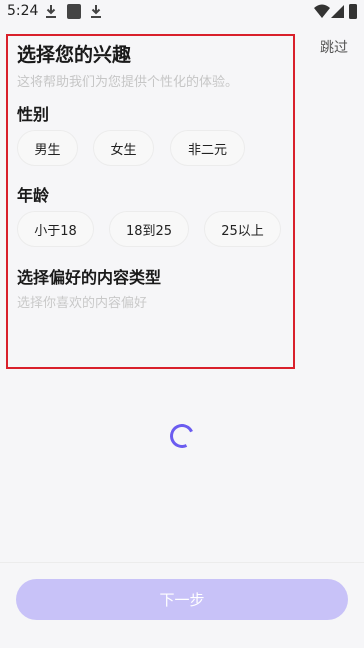 The height and width of the screenshot is (648, 364). What do you see at coordinates (33, 195) in the screenshot?
I see `age-heading: 年龄` at bounding box center [33, 195].